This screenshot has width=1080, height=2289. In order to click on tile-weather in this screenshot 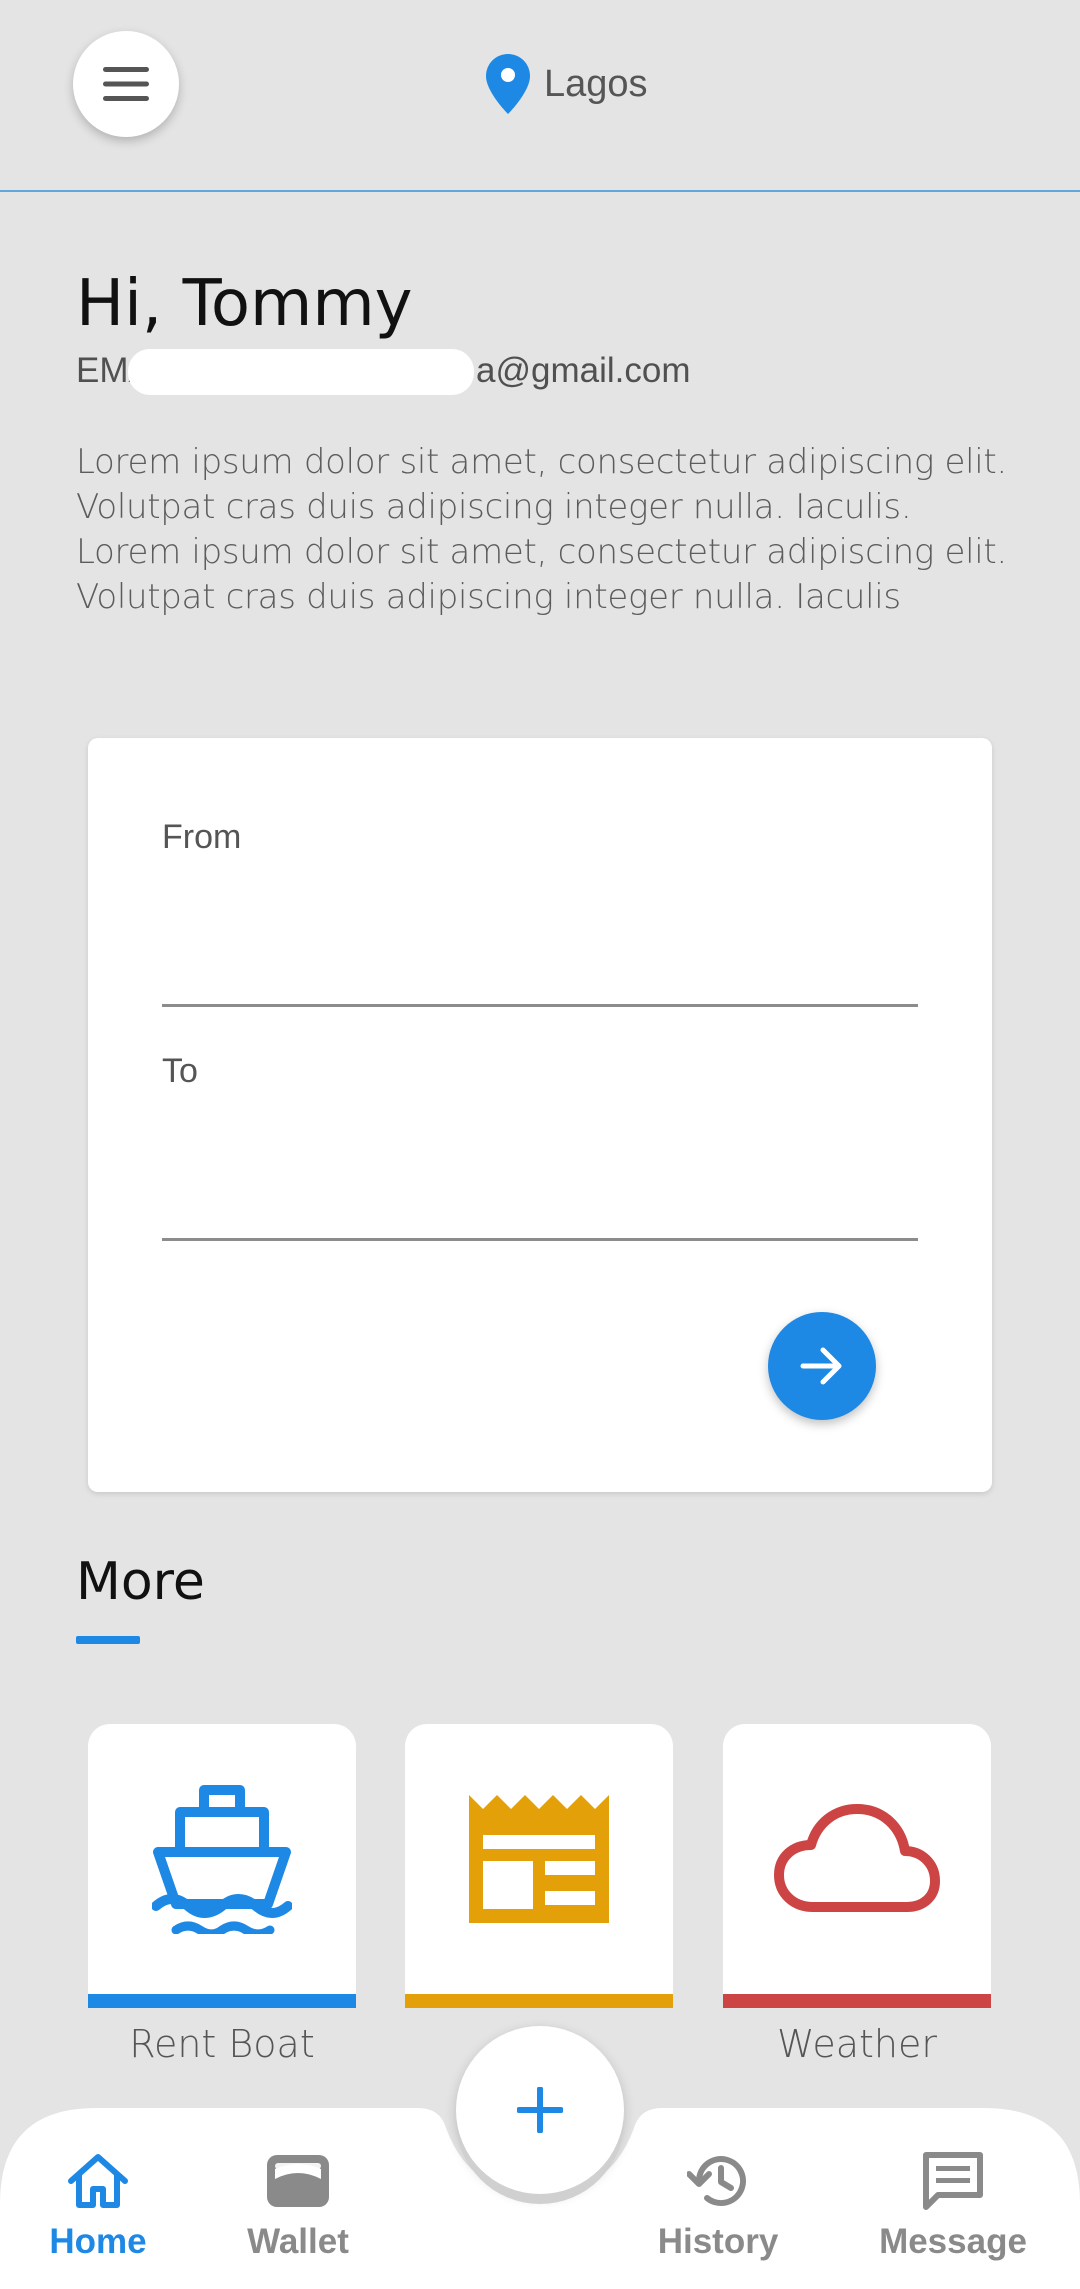, I will do `click(857, 1866)`.